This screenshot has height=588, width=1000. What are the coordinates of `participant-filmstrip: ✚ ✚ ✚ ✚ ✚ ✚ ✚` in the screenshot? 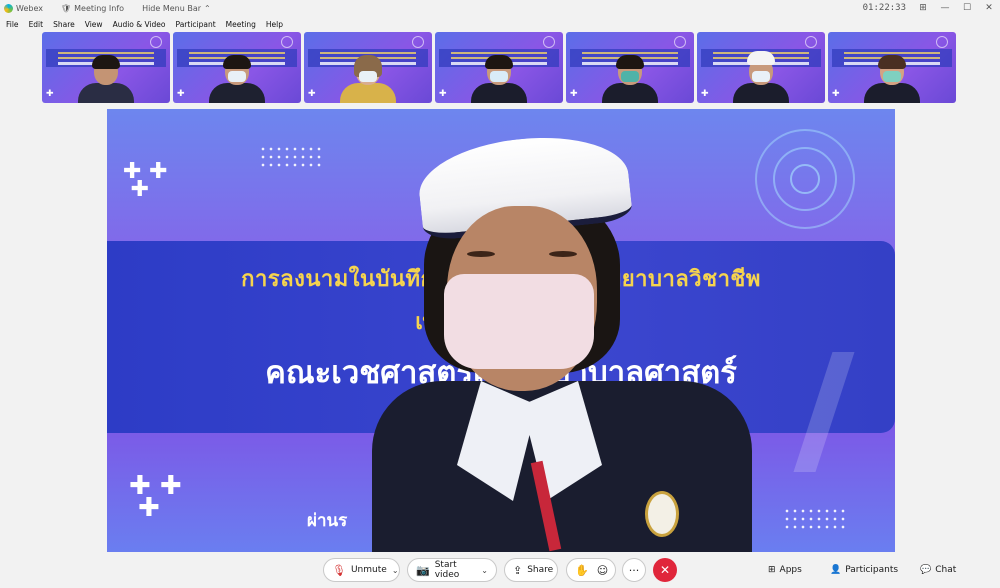 It's located at (499, 67).